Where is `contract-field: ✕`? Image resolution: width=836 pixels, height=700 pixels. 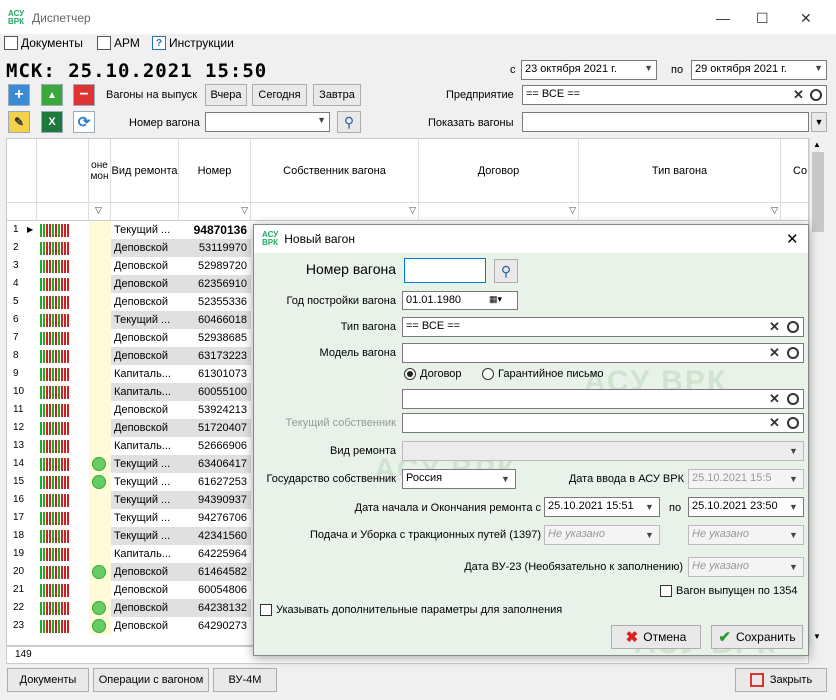
contract-field: ✕ is located at coordinates (603, 399).